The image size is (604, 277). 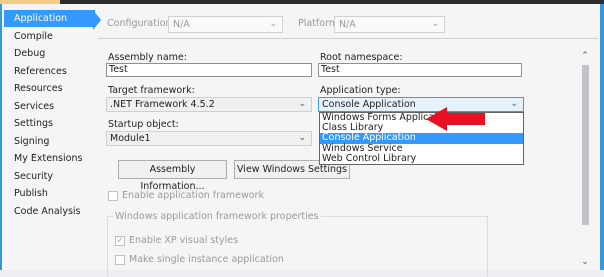 I want to click on sidebar-item-label: Code Analysis, so click(x=47, y=211).